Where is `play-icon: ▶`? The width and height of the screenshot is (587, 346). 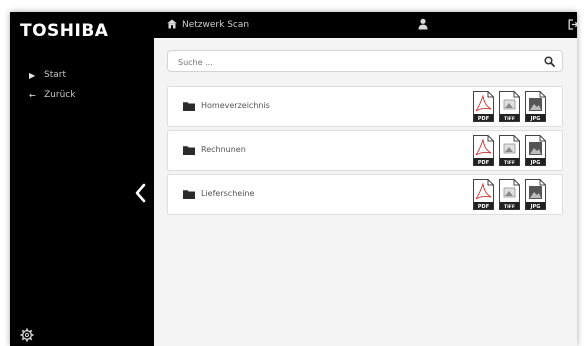
play-icon: ▶ is located at coordinates (32, 75).